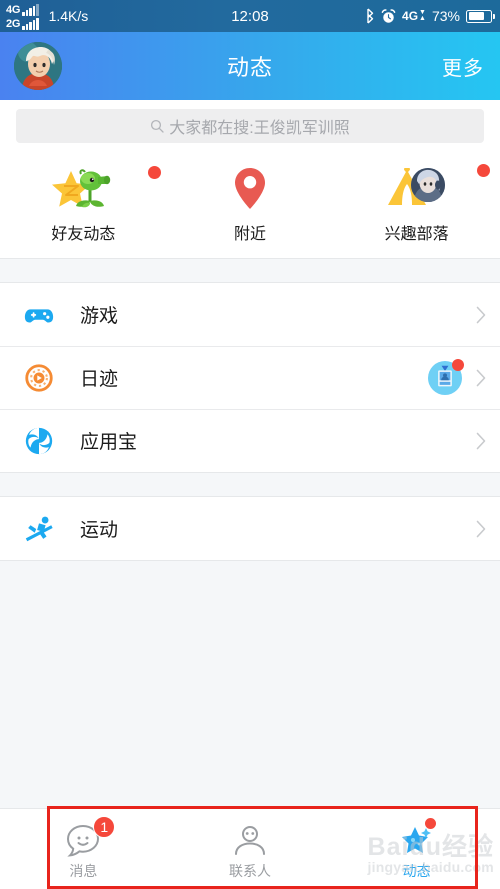 The width and height of the screenshot is (500, 889). I want to click on sim2-signal: 2G, so click(22, 23).